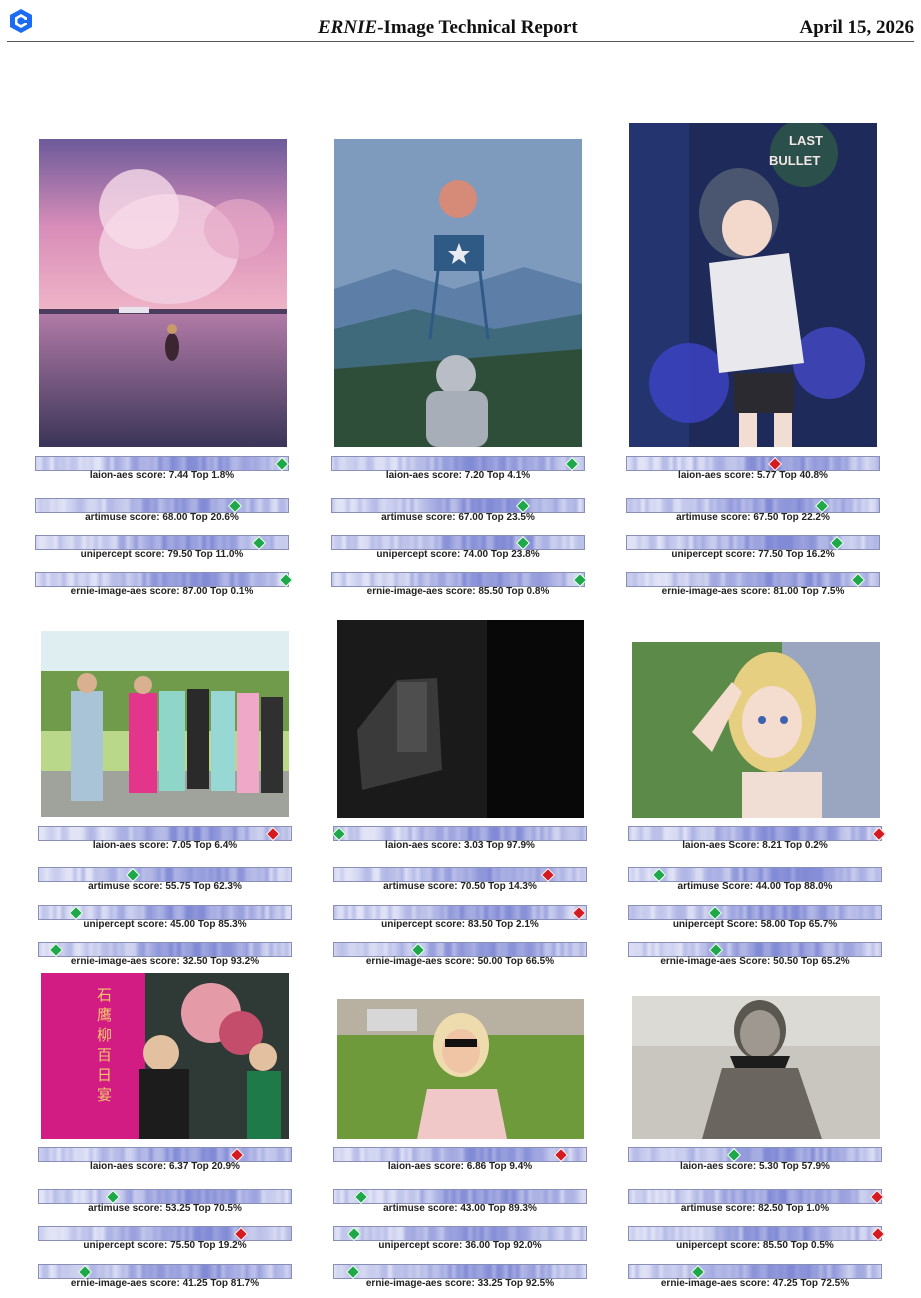  I want to click on metric-row: ernie-image-aes Score: 50.50 Top 65.2%, so click(761, 959).